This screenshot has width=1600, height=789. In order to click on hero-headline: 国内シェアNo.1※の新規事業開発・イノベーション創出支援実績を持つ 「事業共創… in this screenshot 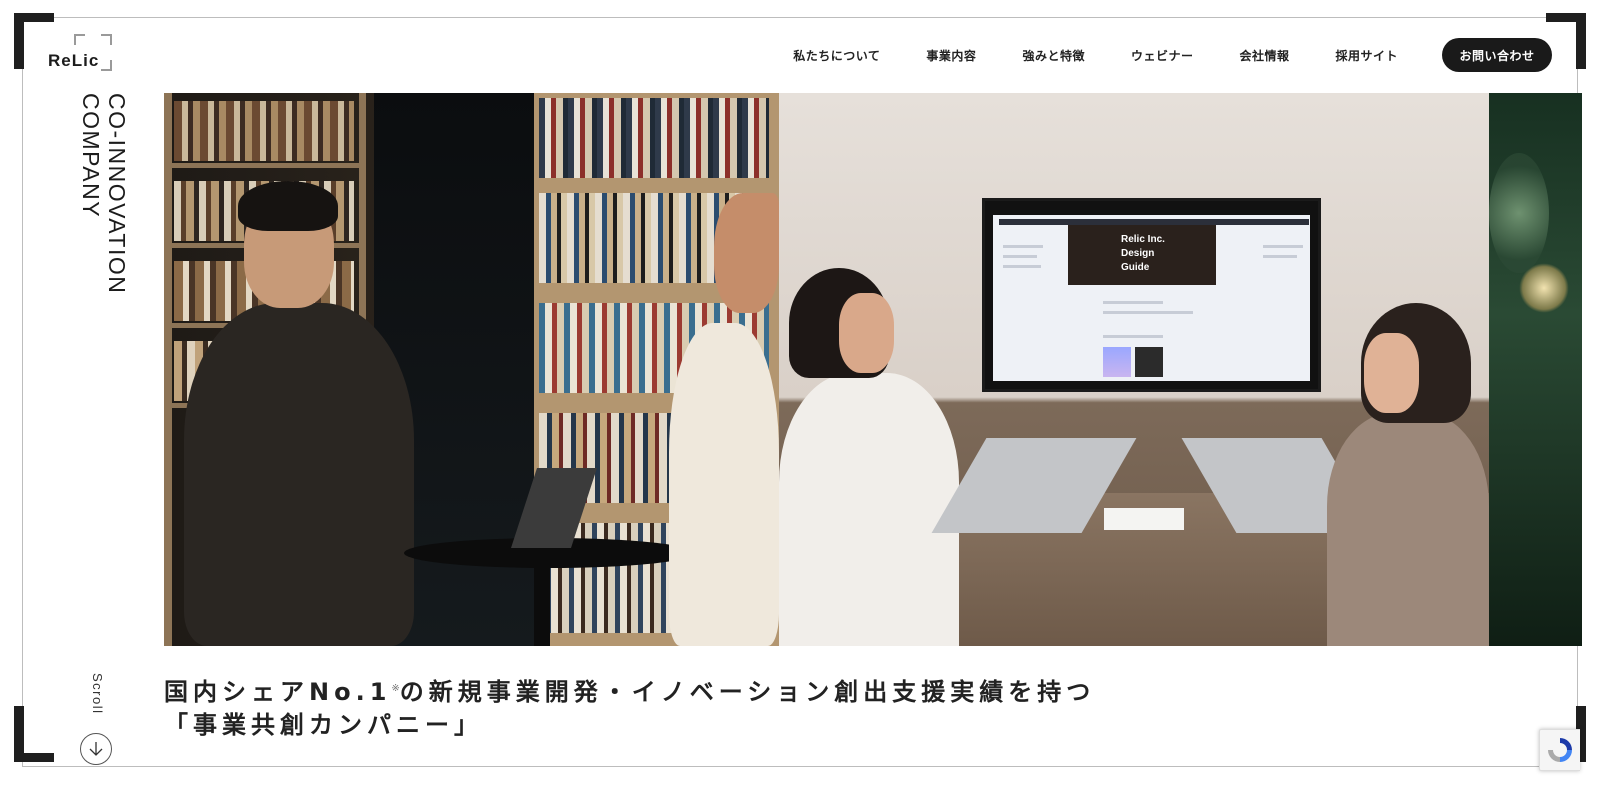, I will do `click(629, 707)`.